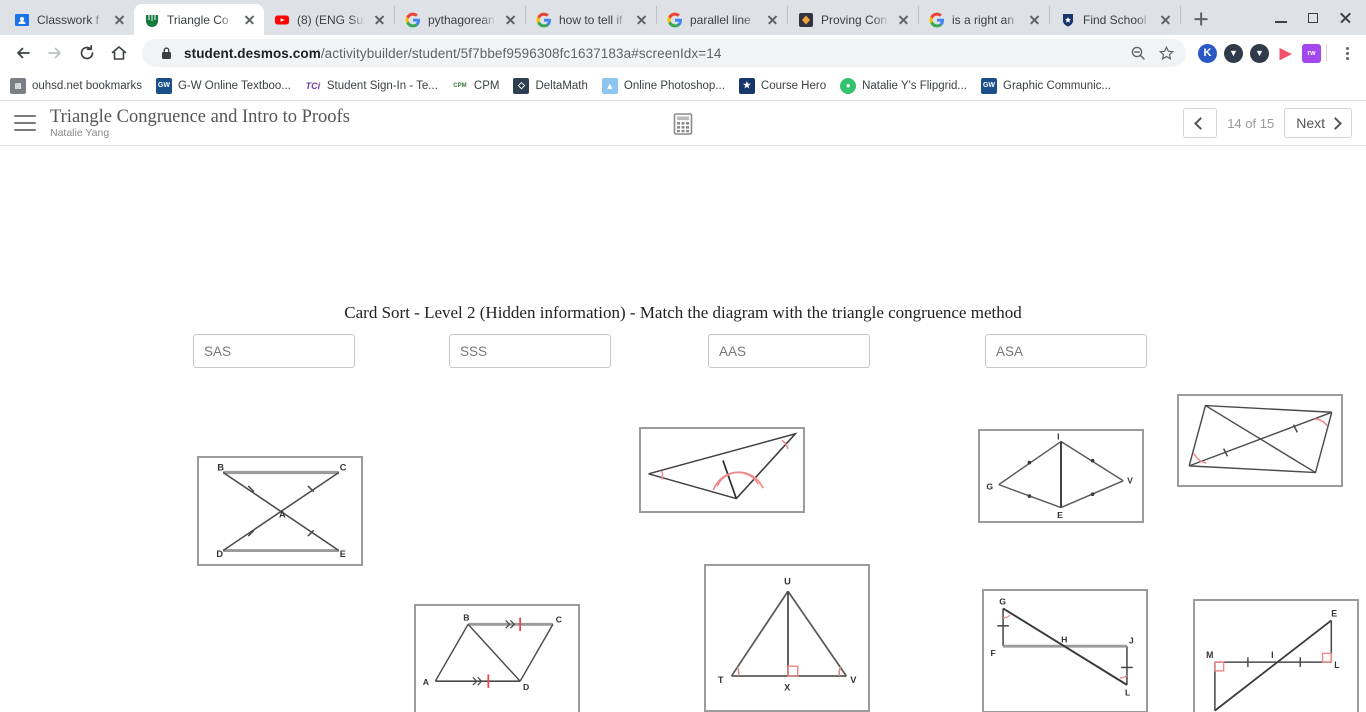 Image resolution: width=1366 pixels, height=712 pixels. What do you see at coordinates (683, 351) in the screenshot?
I see `category-slots: SAS SSS AAS ASA` at bounding box center [683, 351].